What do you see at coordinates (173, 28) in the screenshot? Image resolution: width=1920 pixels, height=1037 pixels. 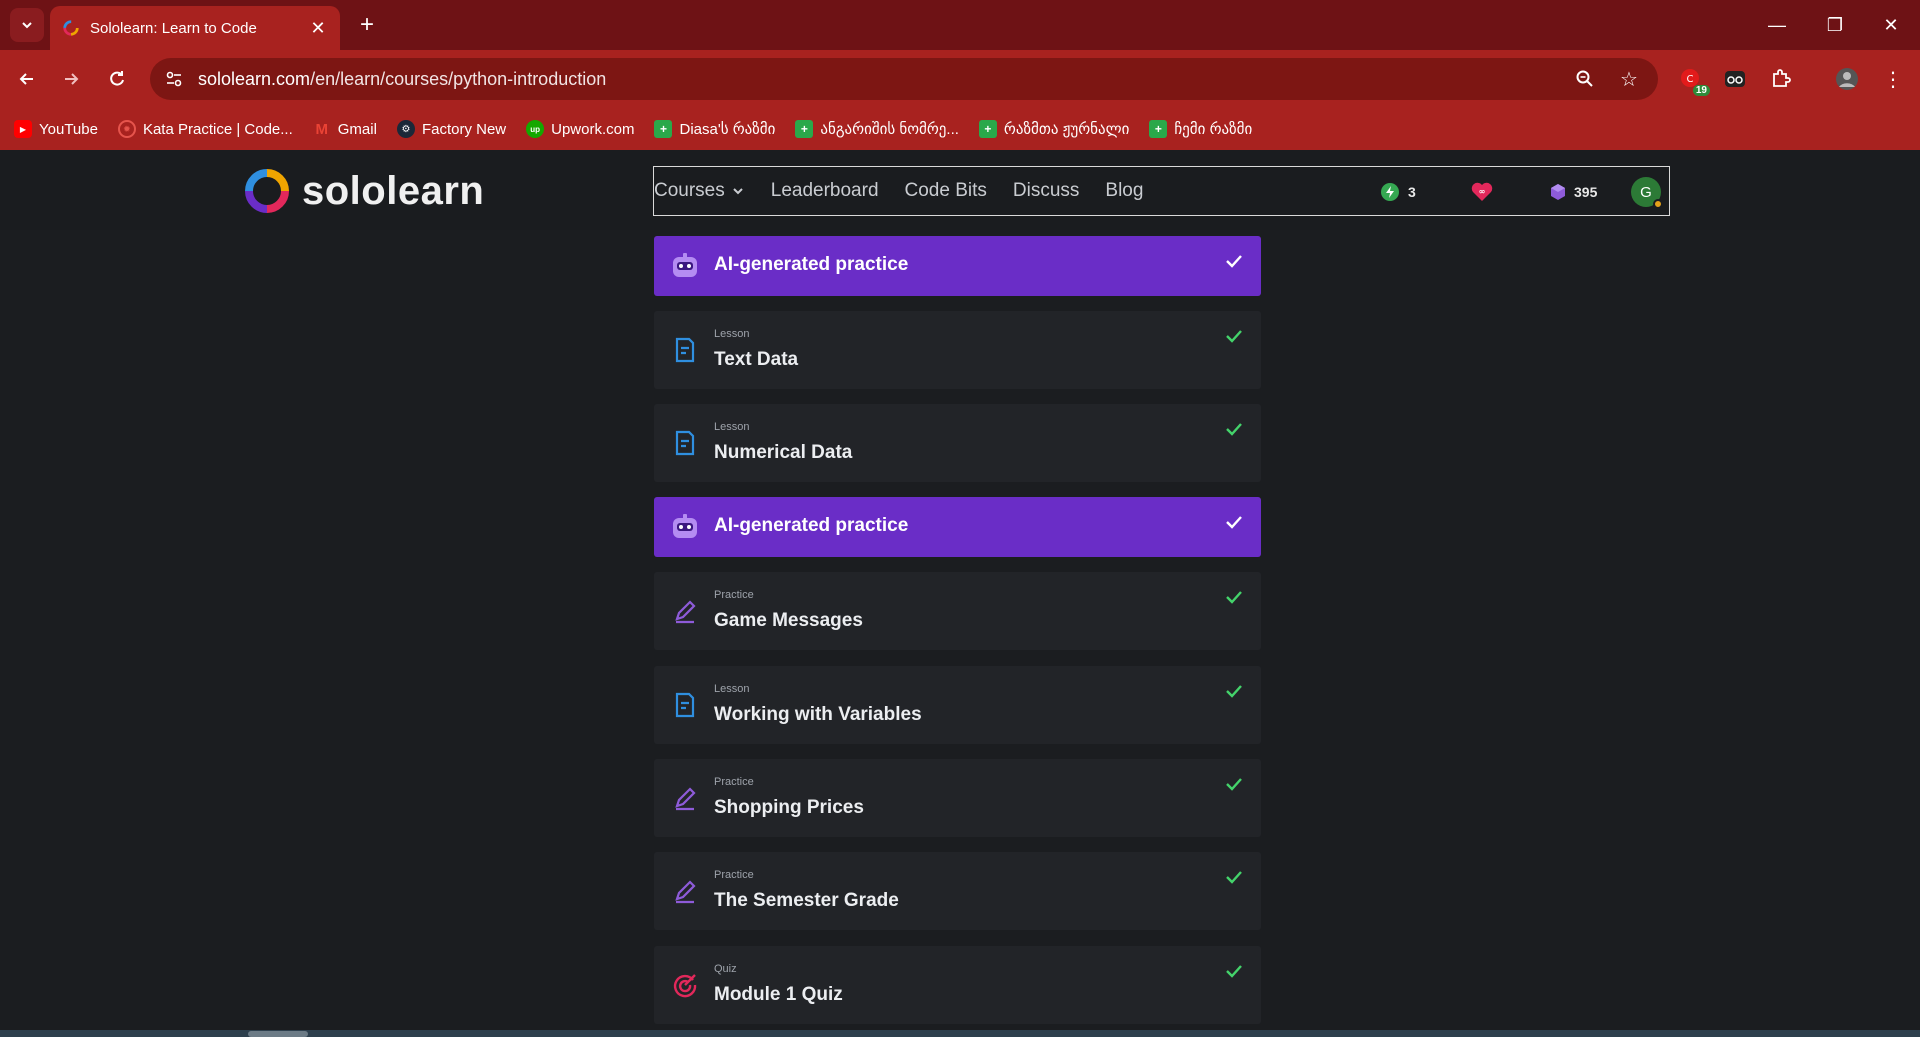 I see `tab-title: Sololearn: Learn to Code` at bounding box center [173, 28].